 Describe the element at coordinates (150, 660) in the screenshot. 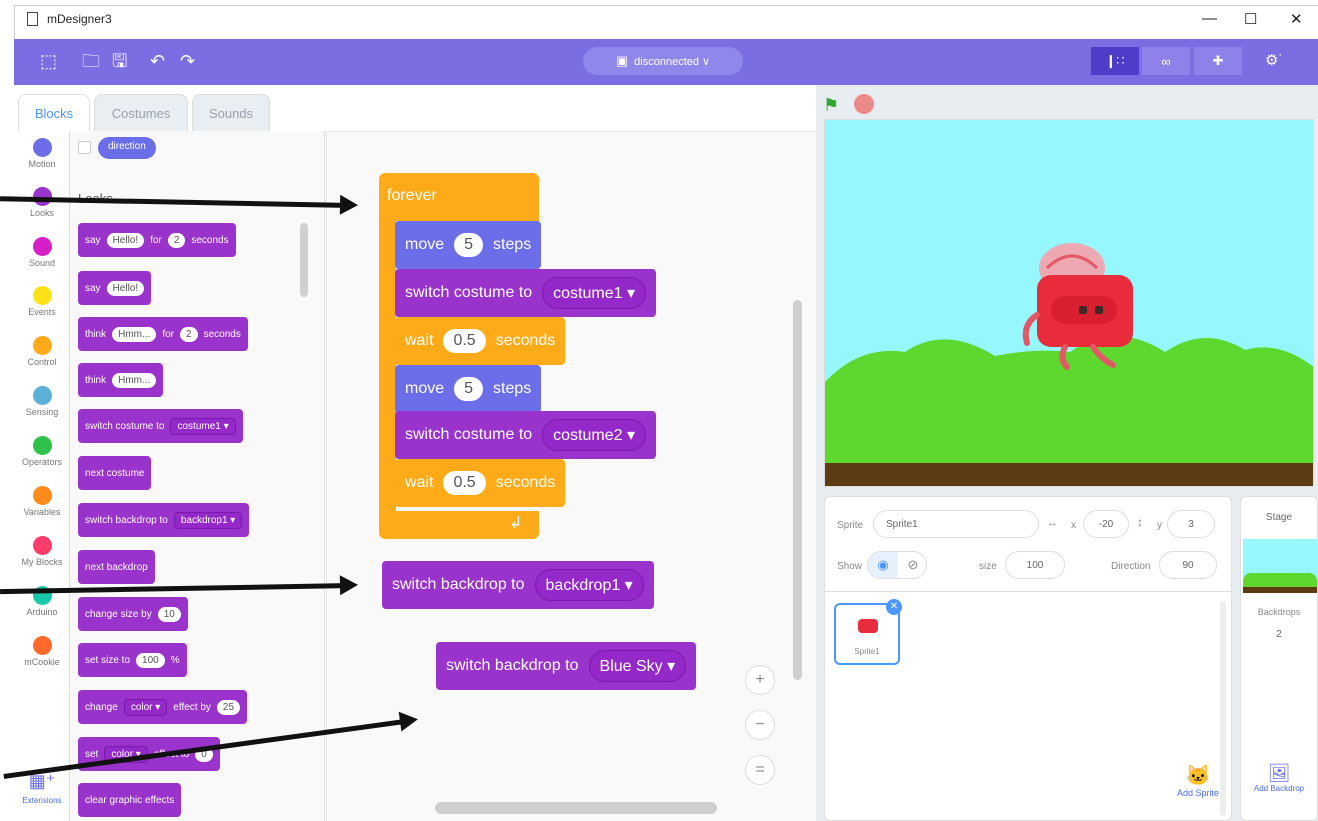

I see `block-input: 100` at that location.